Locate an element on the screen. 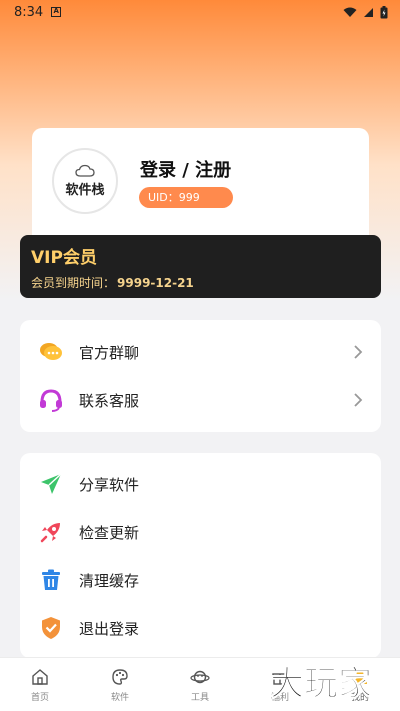 The width and height of the screenshot is (400, 711). uid-badge: UID：999 is located at coordinates (186, 197).